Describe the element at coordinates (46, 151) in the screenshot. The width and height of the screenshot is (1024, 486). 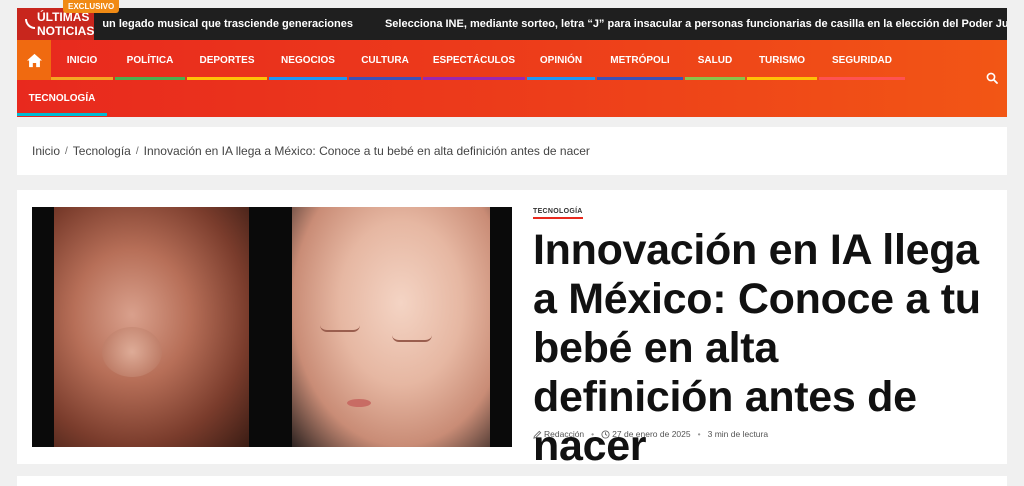
I see `breadcrumb-home: Inicio` at that location.